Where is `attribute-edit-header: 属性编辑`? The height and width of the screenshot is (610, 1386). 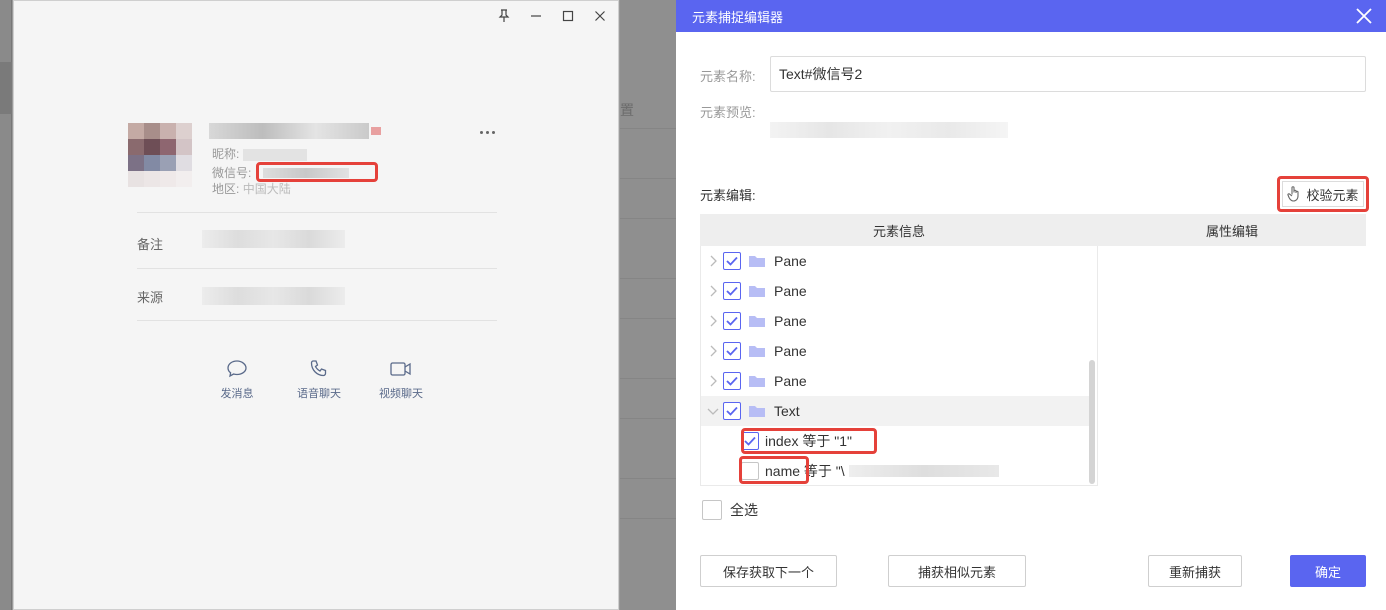
attribute-edit-header: 属性编辑 is located at coordinates (1231, 231).